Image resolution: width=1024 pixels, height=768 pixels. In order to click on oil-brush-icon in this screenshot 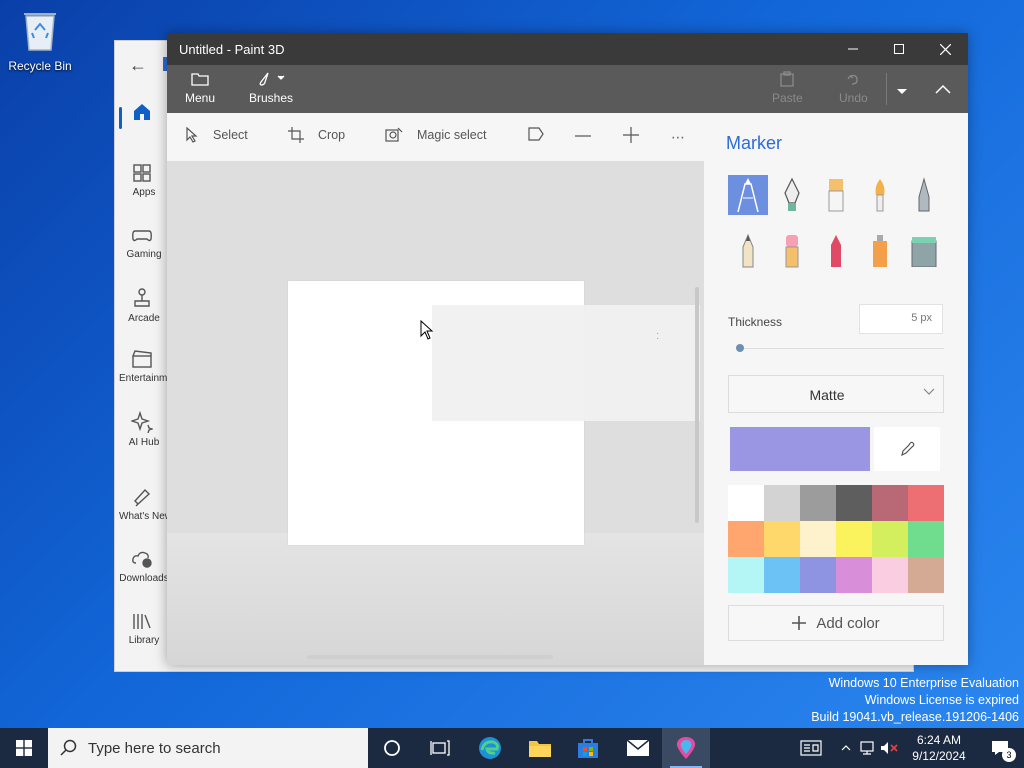, I will do `click(836, 195)`.